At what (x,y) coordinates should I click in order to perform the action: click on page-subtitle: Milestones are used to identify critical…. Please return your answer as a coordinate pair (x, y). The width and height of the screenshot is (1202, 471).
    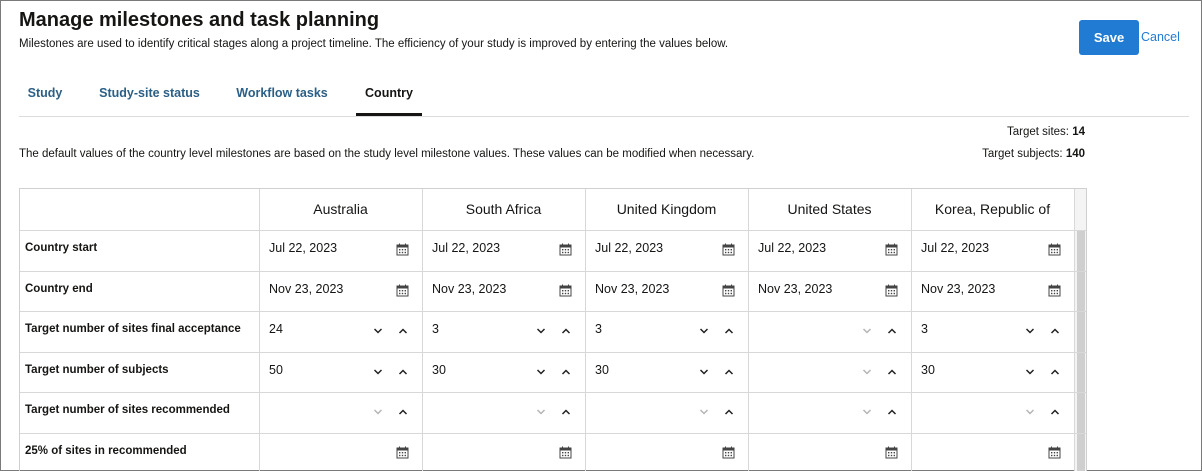
    Looking at the image, I should click on (374, 44).